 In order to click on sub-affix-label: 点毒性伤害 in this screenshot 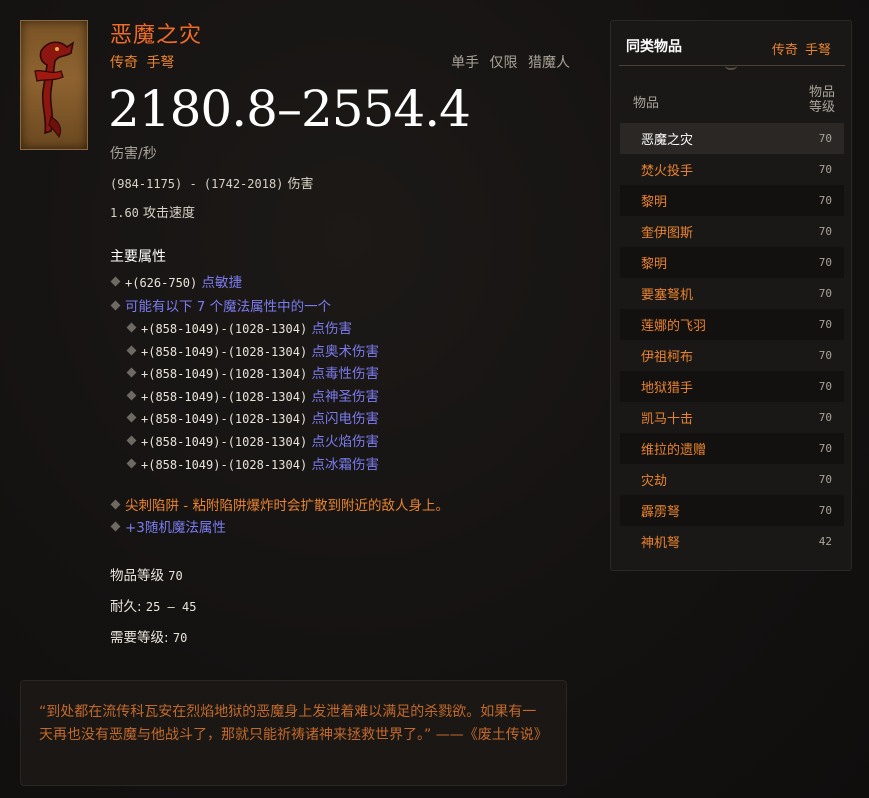, I will do `click(345, 374)`.